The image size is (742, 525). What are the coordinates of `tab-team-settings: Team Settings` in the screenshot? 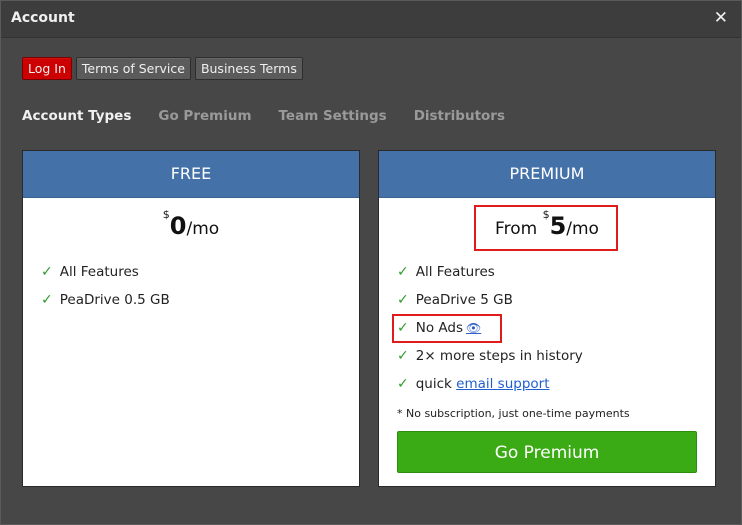 It's located at (333, 116).